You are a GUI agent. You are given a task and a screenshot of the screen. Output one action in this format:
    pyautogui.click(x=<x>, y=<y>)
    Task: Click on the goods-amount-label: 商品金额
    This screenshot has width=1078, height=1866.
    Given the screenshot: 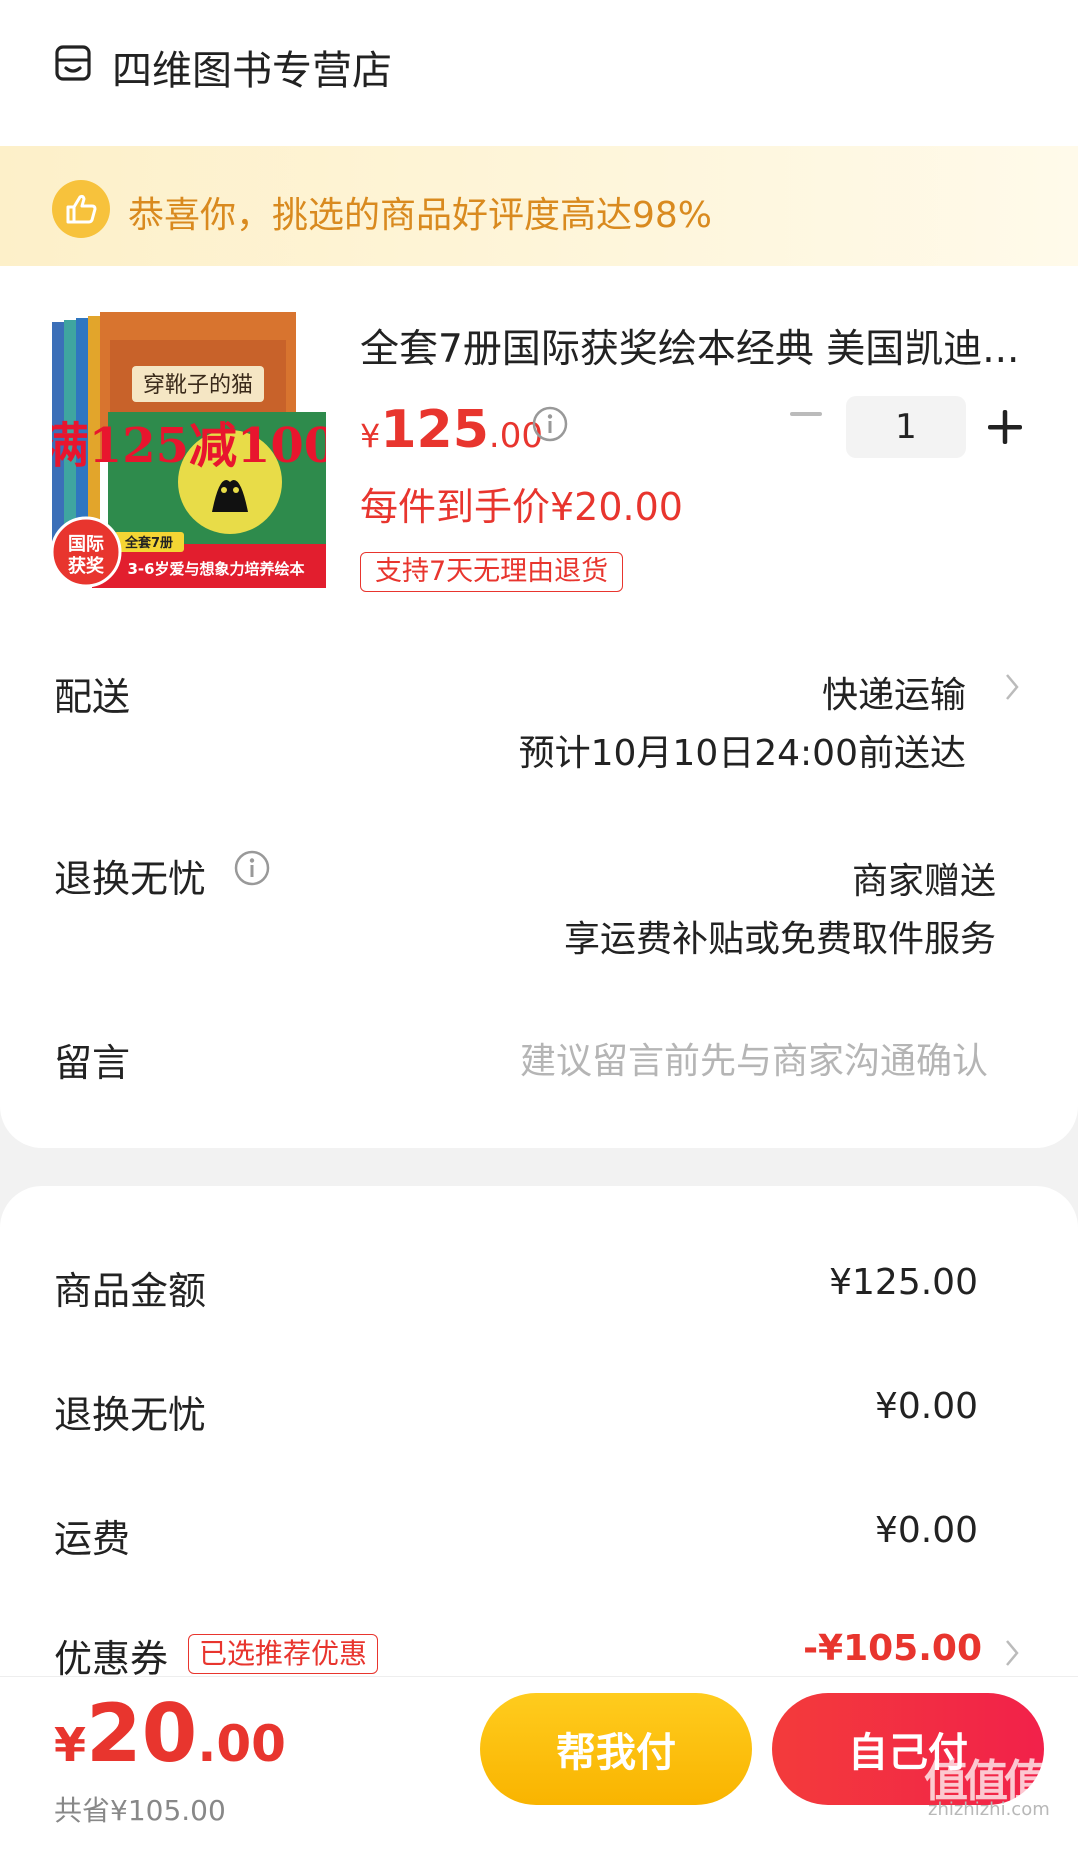 What is the action you would take?
    pyautogui.click(x=130, y=1291)
    